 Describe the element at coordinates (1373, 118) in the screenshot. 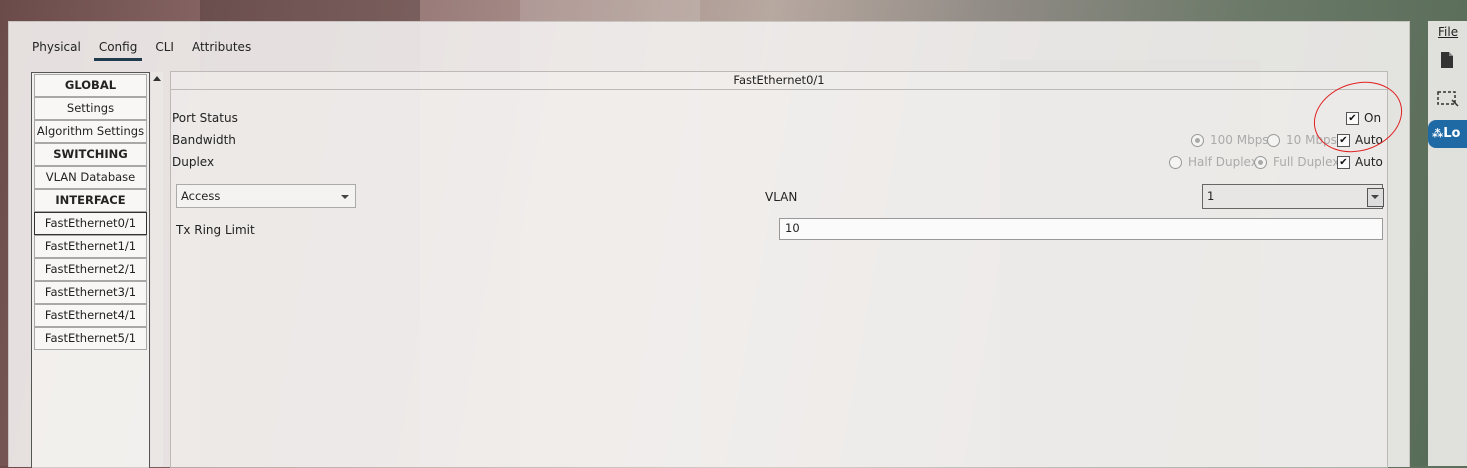

I see `port-status-on-label: On` at that location.